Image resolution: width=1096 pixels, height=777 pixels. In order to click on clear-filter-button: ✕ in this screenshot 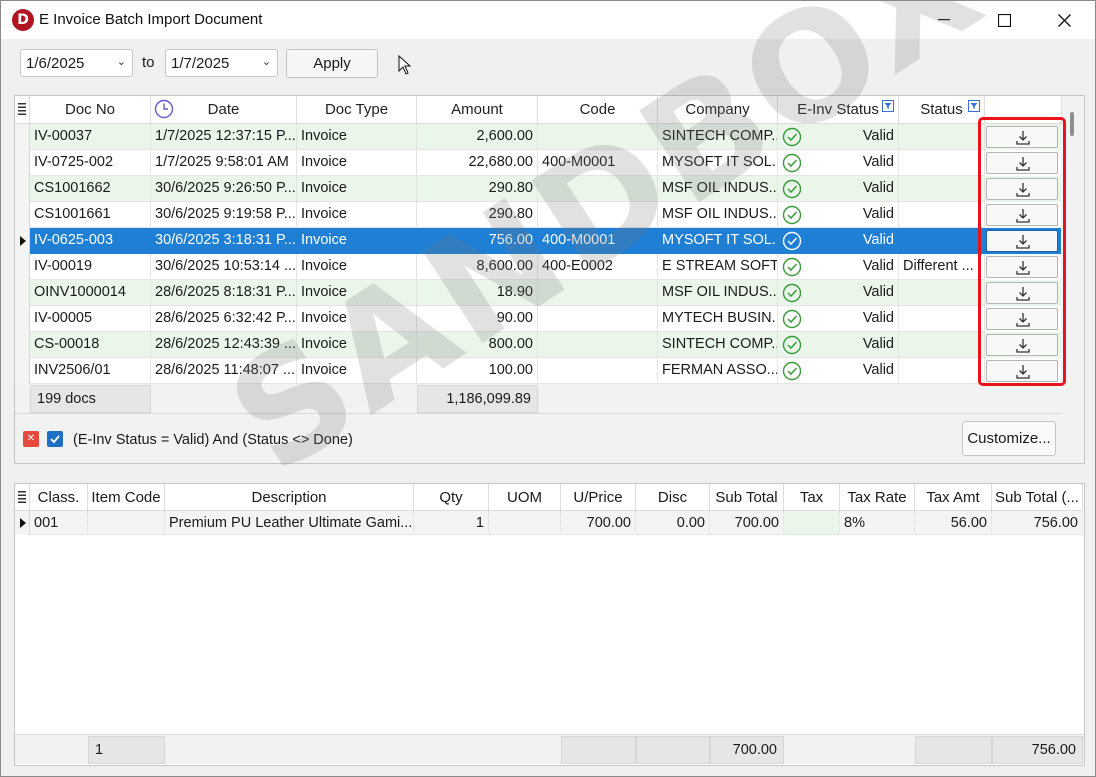, I will do `click(31, 439)`.